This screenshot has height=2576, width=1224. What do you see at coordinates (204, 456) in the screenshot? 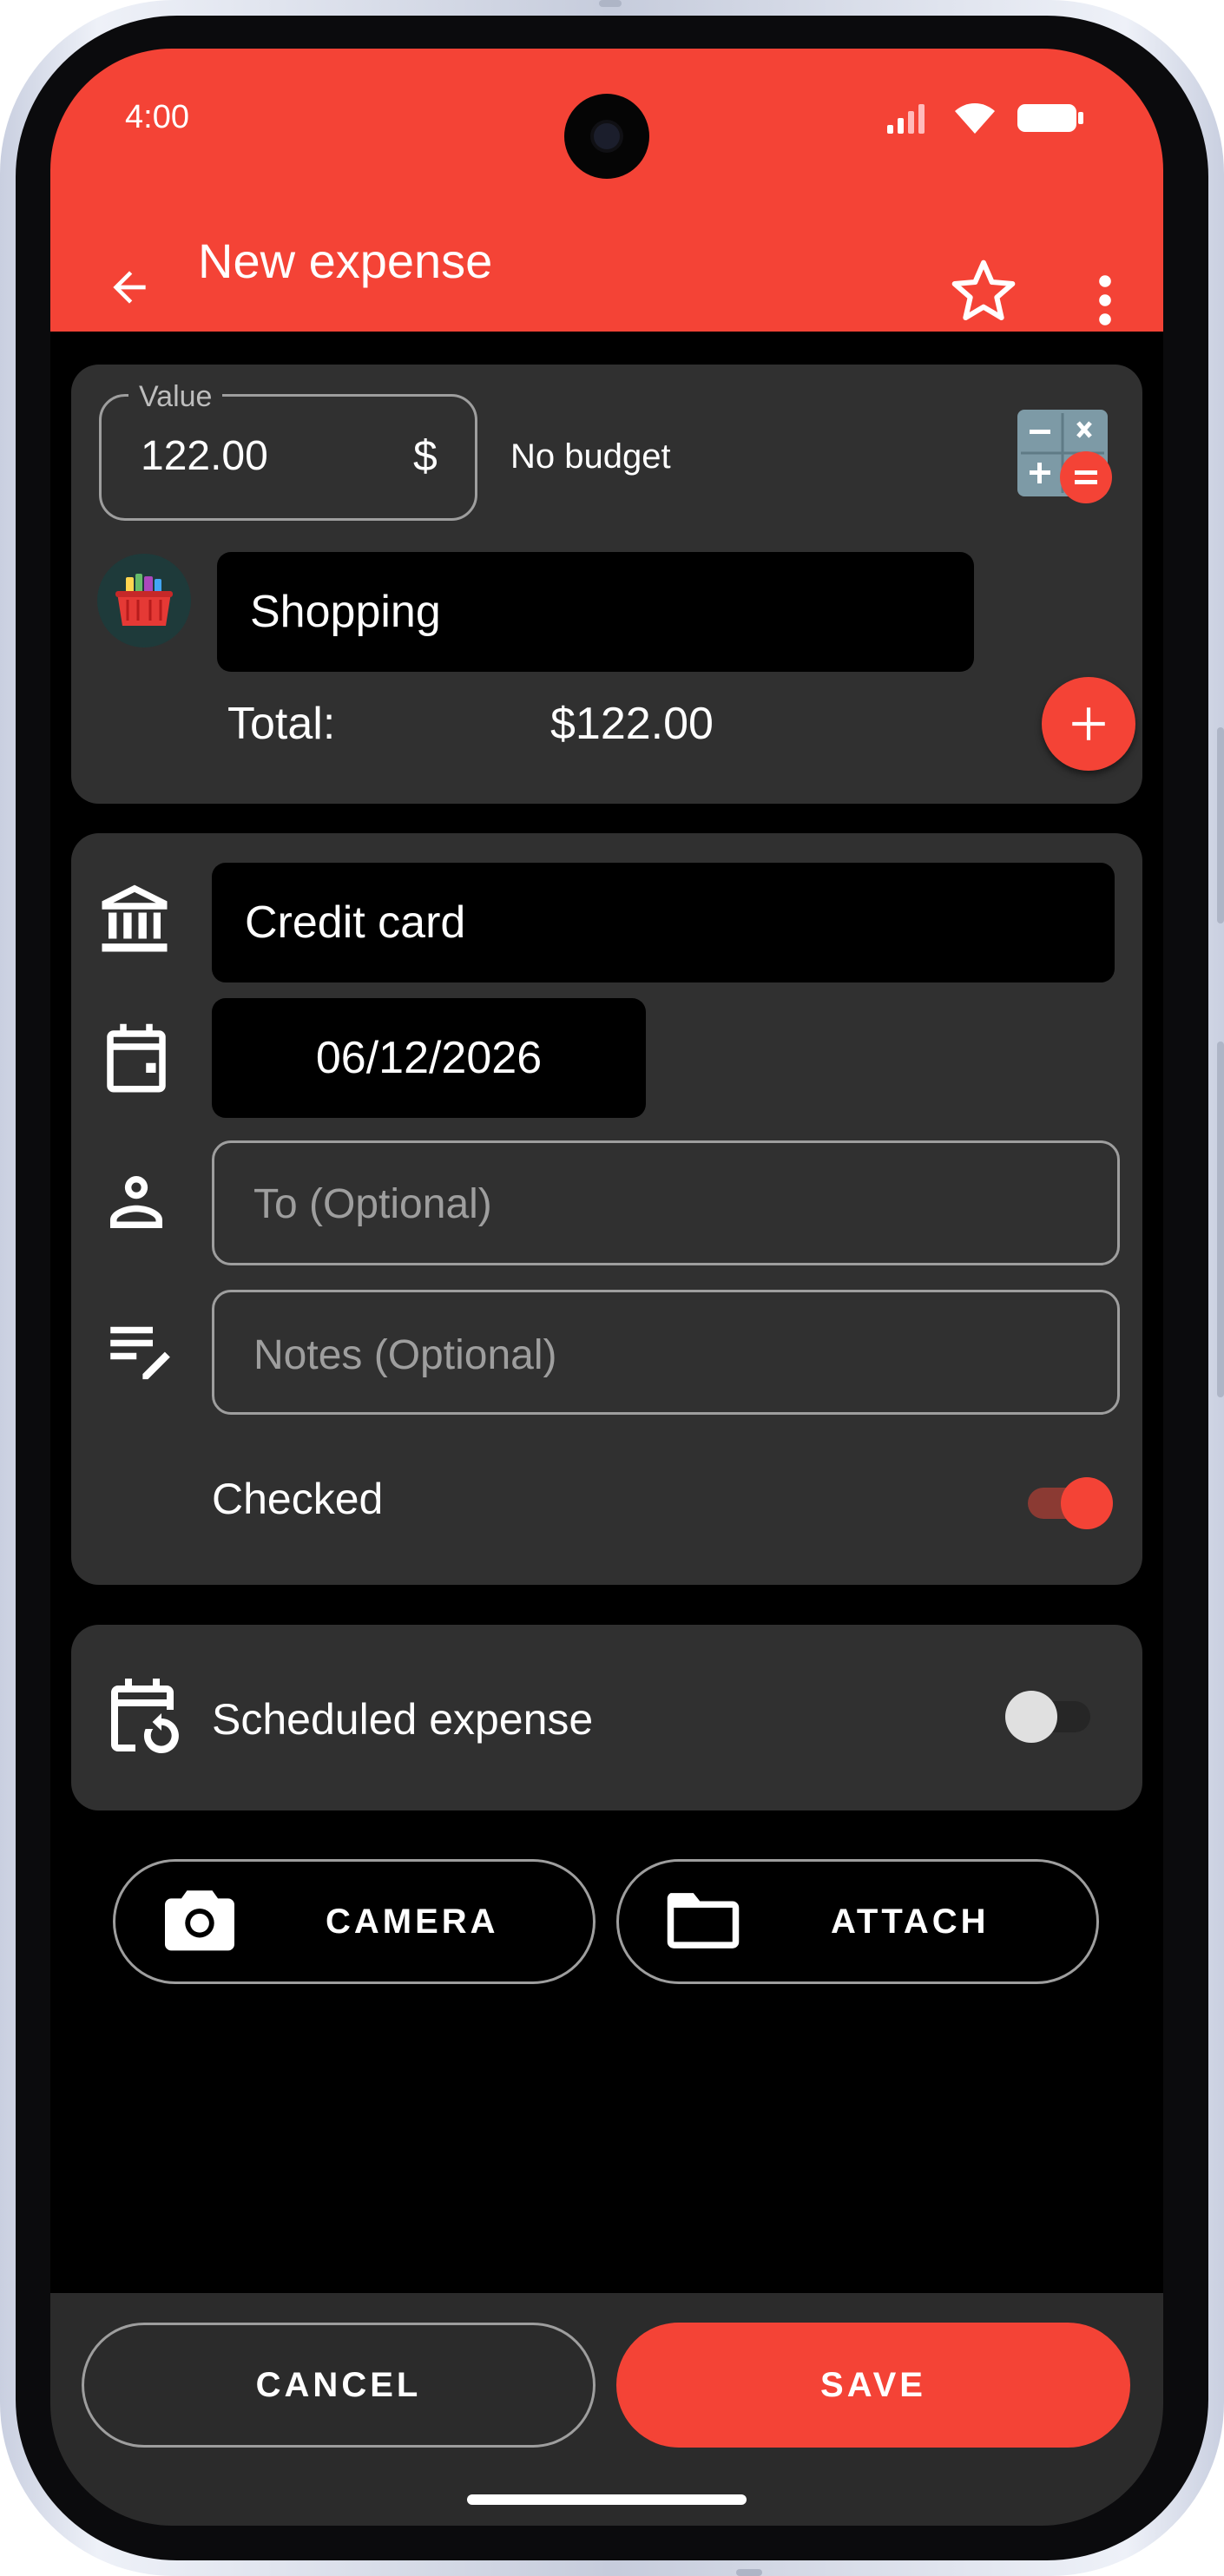
I see `value-input: 122.00` at bounding box center [204, 456].